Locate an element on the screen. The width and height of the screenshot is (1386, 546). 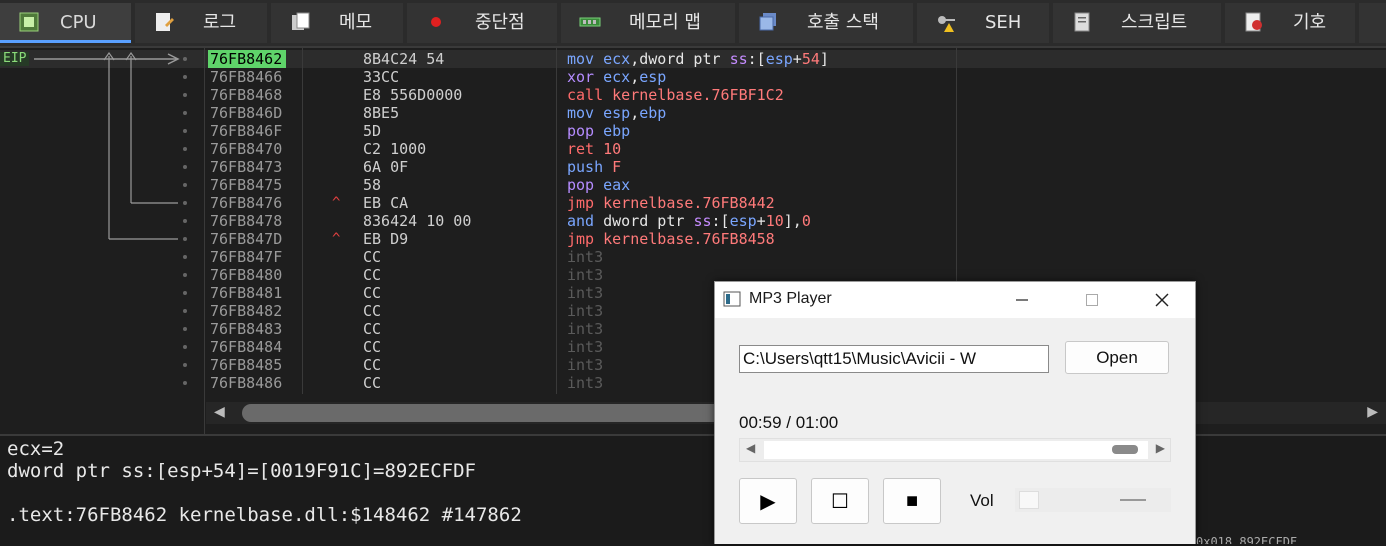
bytes-cell: 6A 0F is located at coordinates (386, 167).